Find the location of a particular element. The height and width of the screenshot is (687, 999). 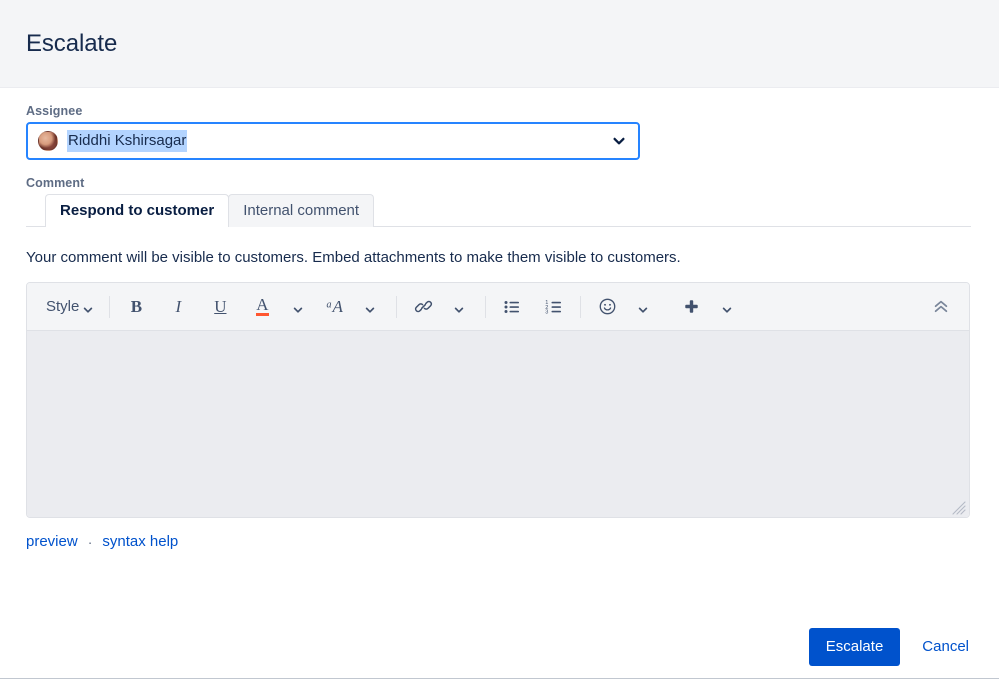

link-icon is located at coordinates (423, 307).